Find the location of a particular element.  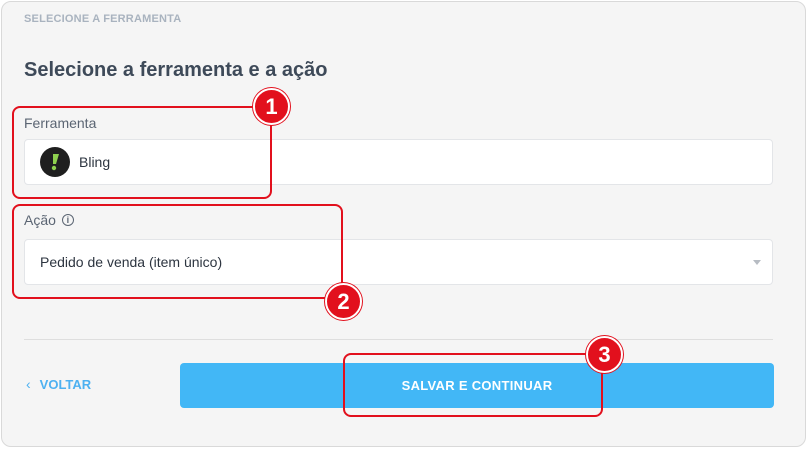

section-label: SELECIONE A FERRAMENTA is located at coordinates (103, 19).